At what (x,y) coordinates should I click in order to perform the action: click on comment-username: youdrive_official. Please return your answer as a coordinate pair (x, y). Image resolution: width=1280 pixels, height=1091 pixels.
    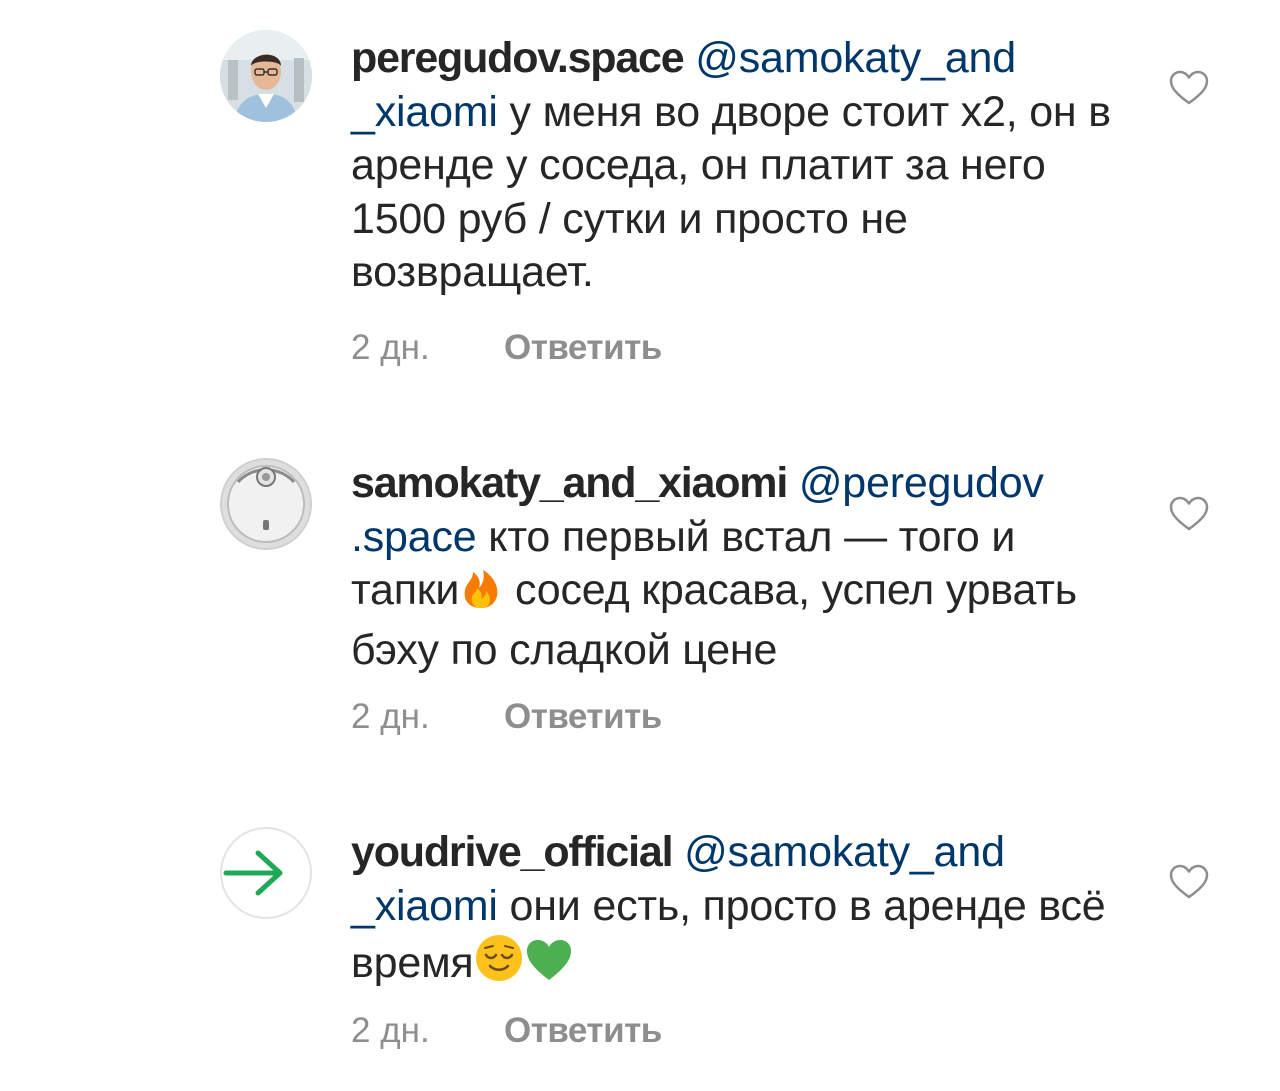
    Looking at the image, I should click on (512, 852).